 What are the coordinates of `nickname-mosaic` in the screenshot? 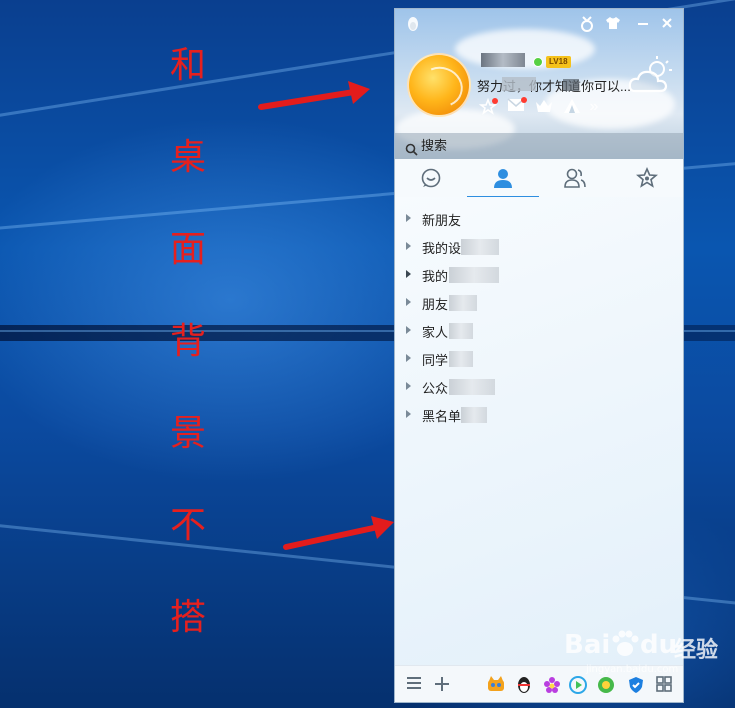 It's located at (503, 60).